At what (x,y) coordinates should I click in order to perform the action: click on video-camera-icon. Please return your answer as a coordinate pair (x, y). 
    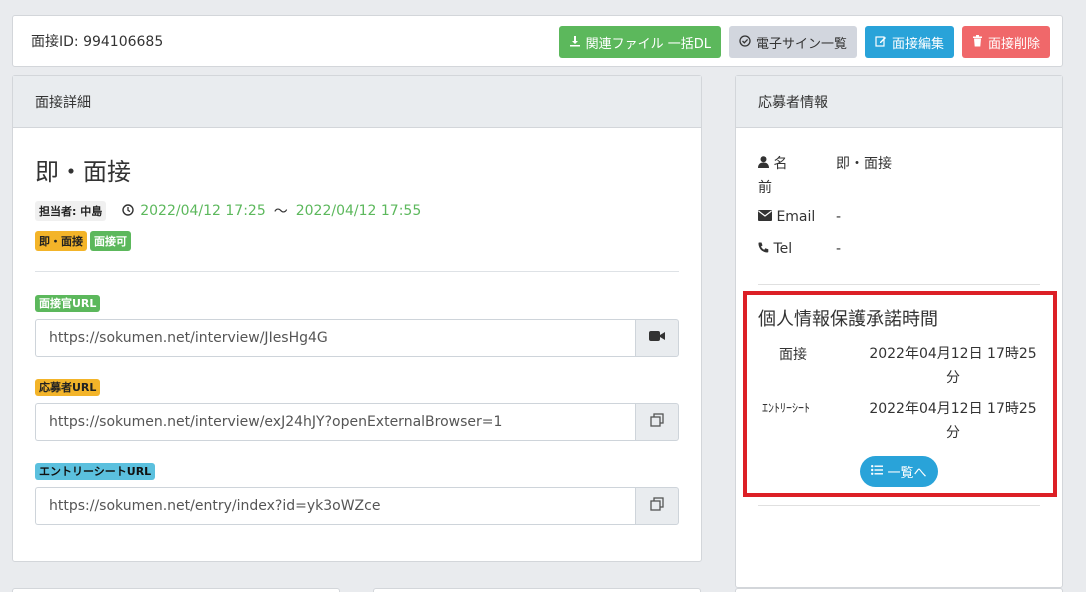
    Looking at the image, I should click on (657, 338).